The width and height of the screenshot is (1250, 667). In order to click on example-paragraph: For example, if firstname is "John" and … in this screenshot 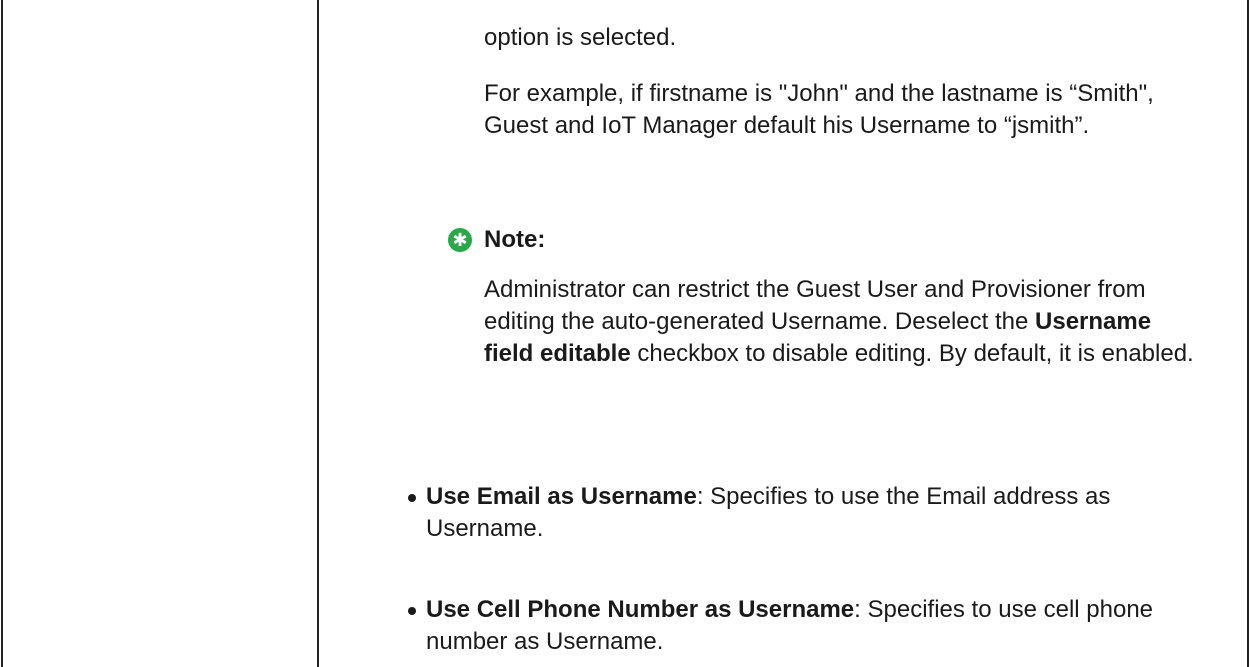, I will do `click(819, 109)`.